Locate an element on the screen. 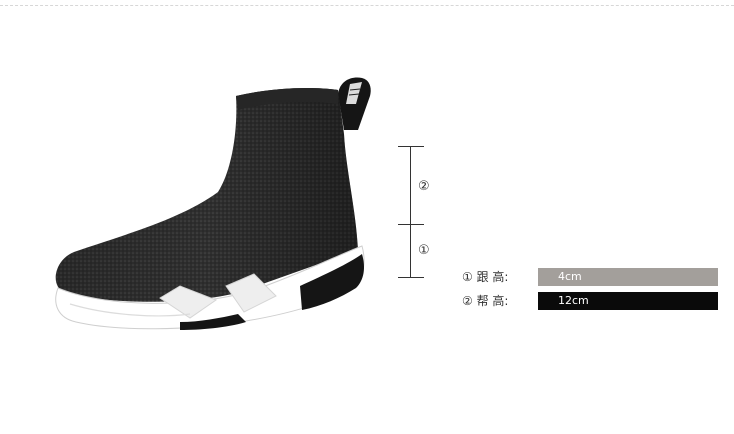  scale-tick-middle is located at coordinates (411, 224).